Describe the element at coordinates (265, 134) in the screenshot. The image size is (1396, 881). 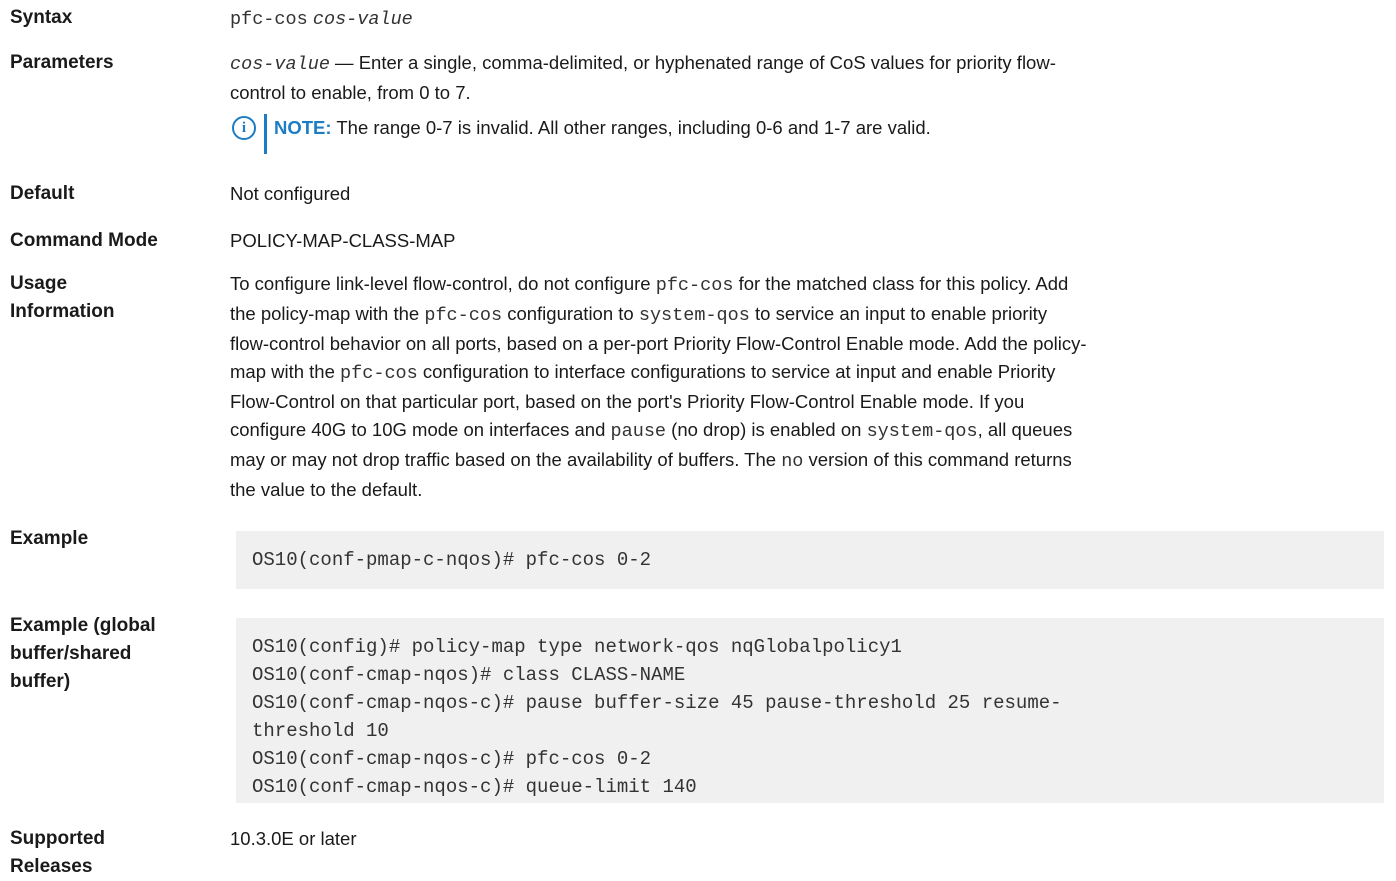
I see `note-bar` at that location.